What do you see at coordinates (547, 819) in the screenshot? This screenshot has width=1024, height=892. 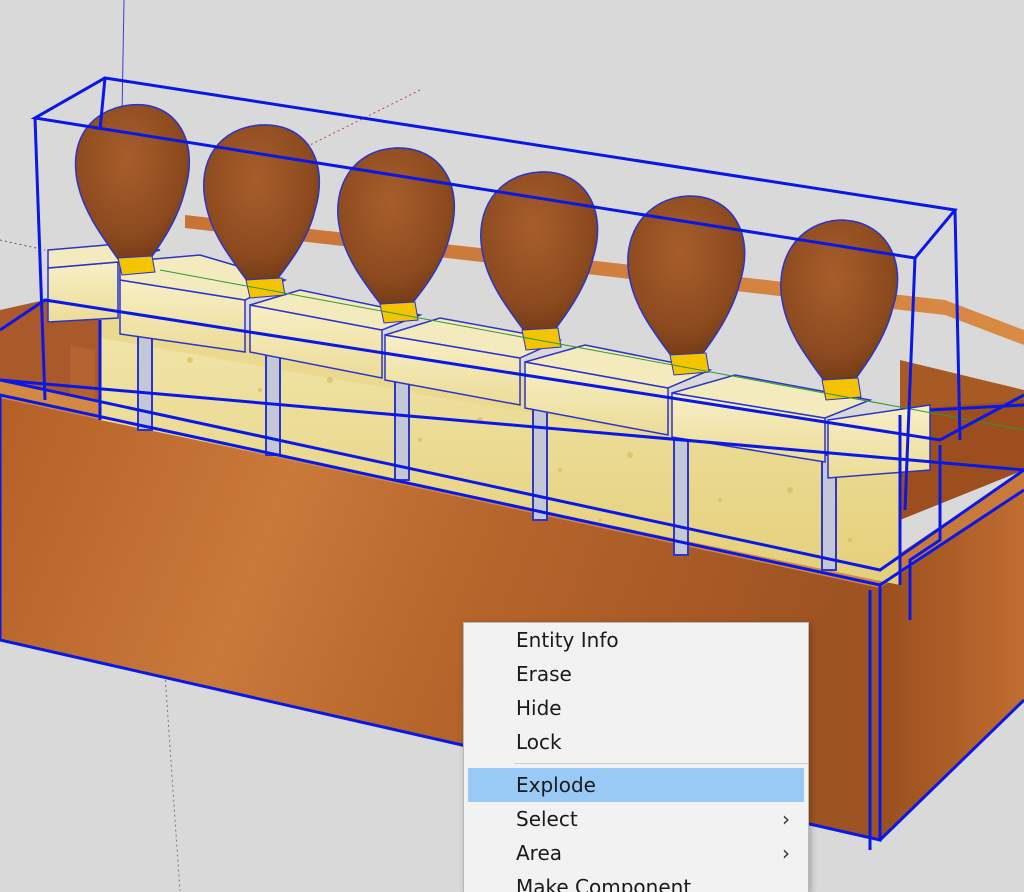 I see `menu-item-label: Select` at bounding box center [547, 819].